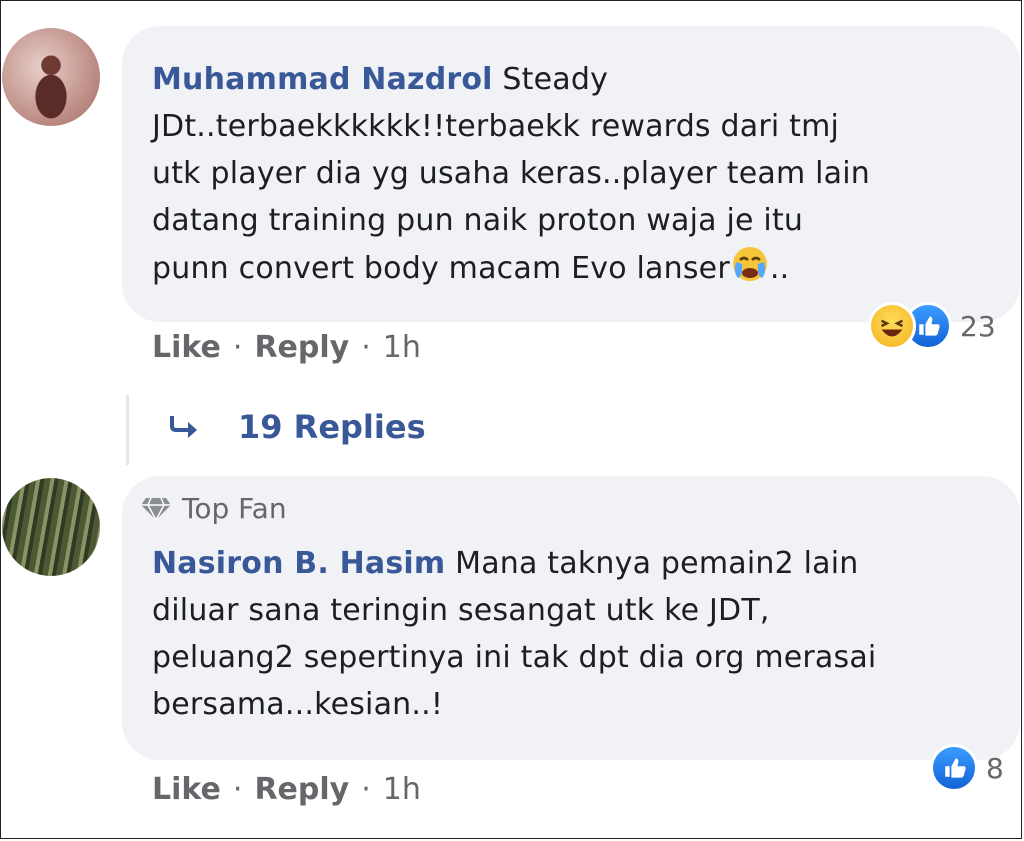 Image resolution: width=1024 pixels, height=841 pixels. I want to click on author-name: Muhammad Nazdrol, so click(322, 79).